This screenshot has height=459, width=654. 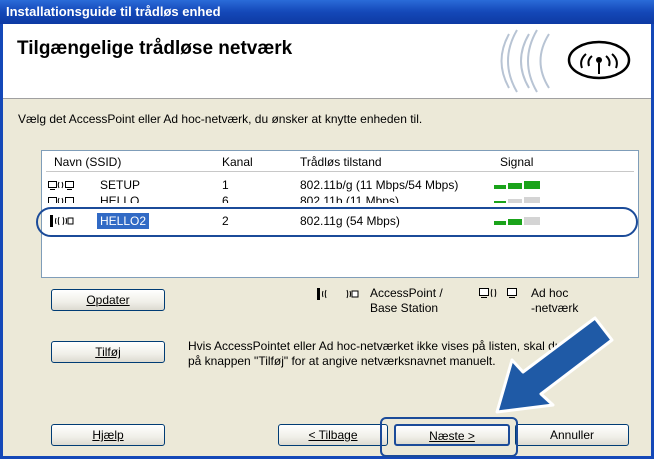 What do you see at coordinates (87, 162) in the screenshot?
I see `column-header-ssid: Navn (SSID)` at bounding box center [87, 162].